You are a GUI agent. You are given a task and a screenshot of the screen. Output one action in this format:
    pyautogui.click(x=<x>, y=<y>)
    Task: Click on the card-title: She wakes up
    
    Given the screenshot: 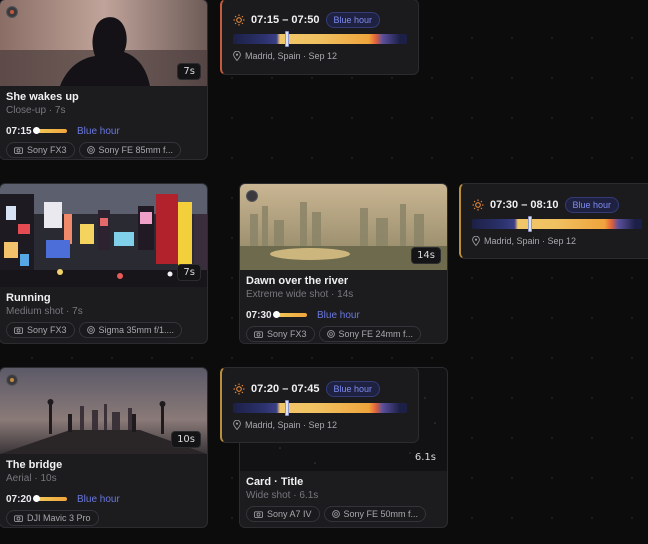 What is the action you would take?
    pyautogui.click(x=42, y=97)
    